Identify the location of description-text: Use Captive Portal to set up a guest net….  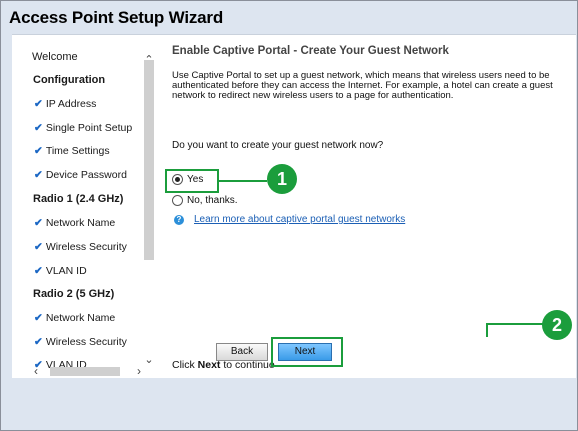
(362, 85).